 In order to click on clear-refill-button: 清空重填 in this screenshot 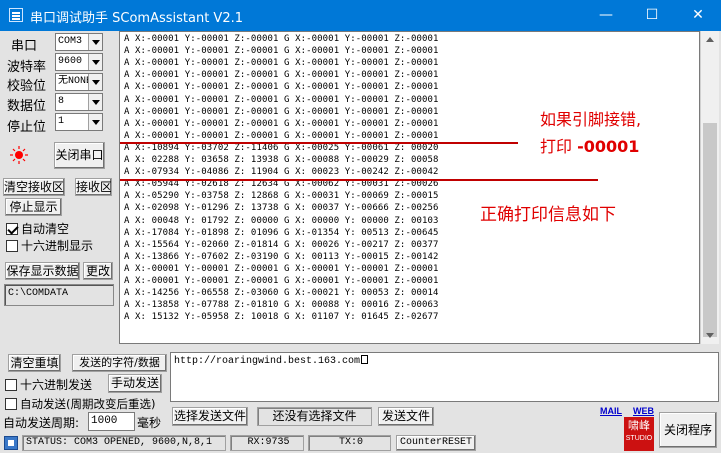, I will do `click(34, 363)`.